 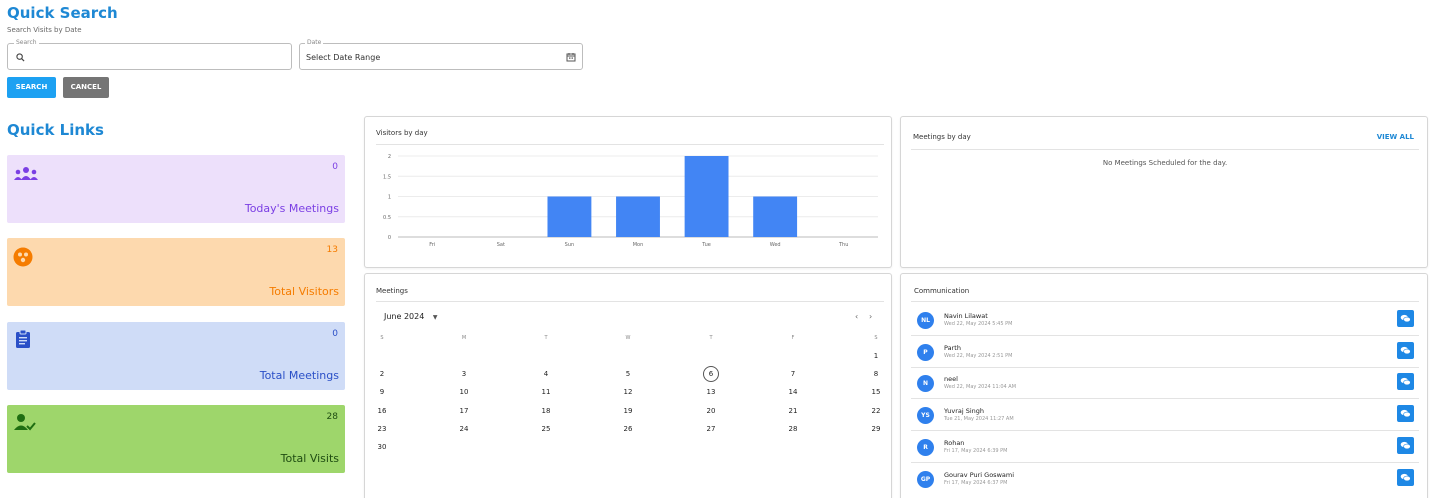 I want to click on card-label: Total Visits, so click(x=309, y=458).